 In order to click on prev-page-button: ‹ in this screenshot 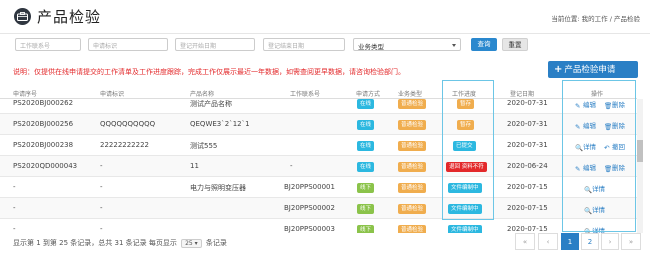, I will do `click(548, 241)`.